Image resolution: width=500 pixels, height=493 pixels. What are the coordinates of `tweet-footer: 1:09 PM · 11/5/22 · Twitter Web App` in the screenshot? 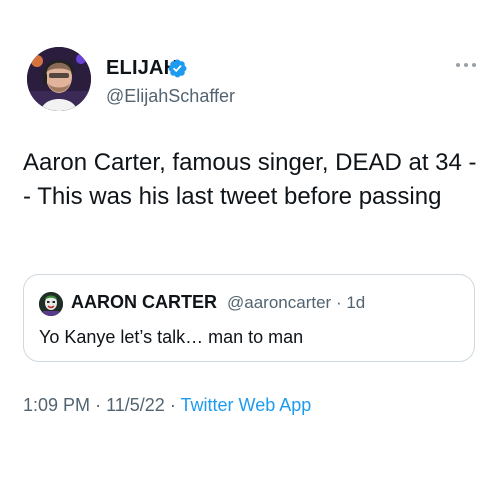 It's located at (167, 405).